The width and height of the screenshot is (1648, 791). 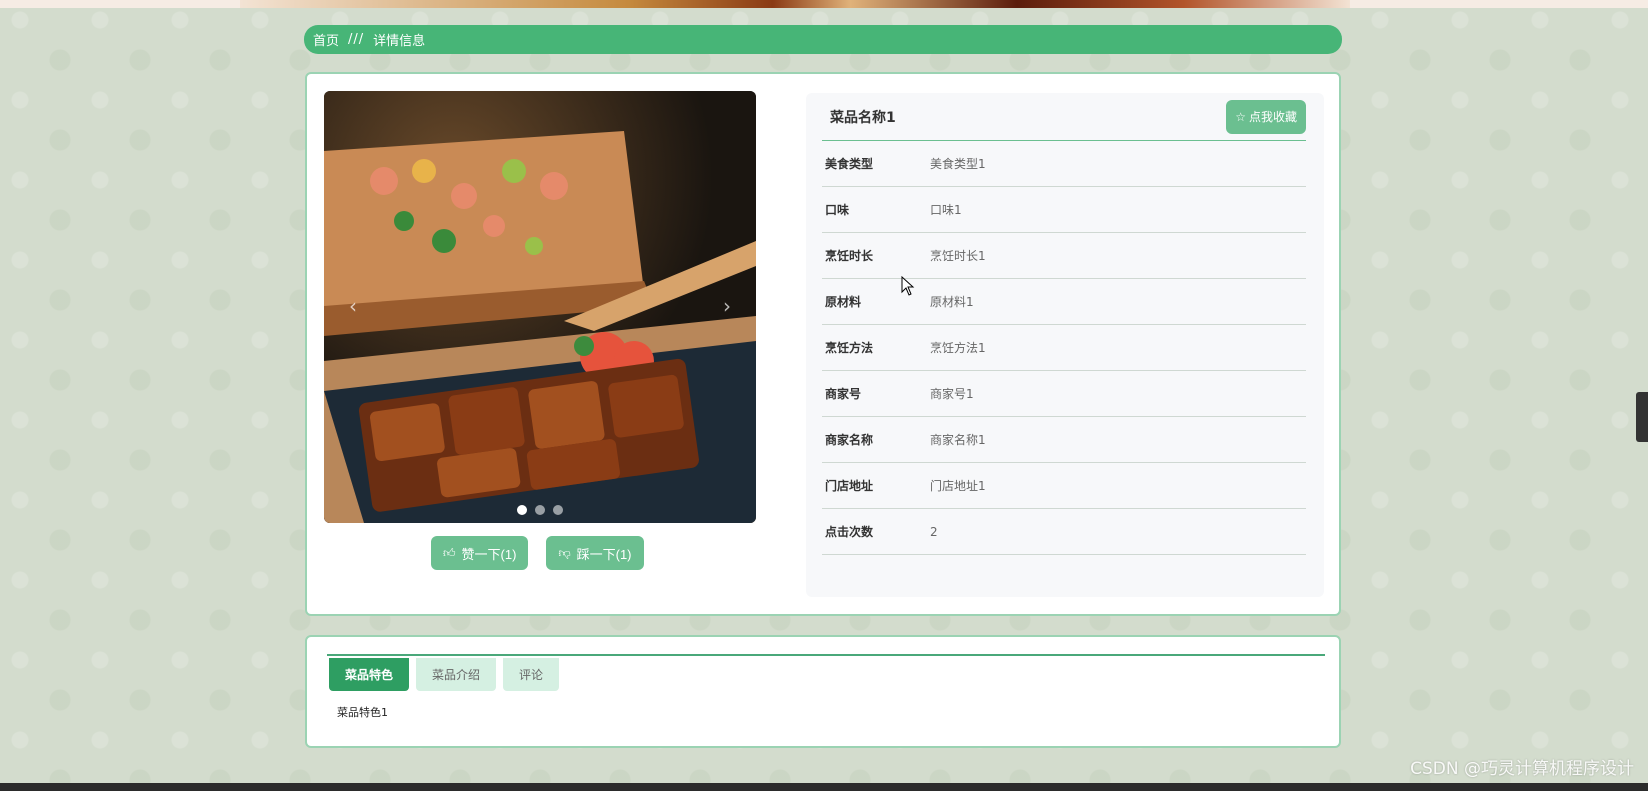 What do you see at coordinates (353, 306) in the screenshot?
I see `carousel-prev-icon: ‹` at bounding box center [353, 306].